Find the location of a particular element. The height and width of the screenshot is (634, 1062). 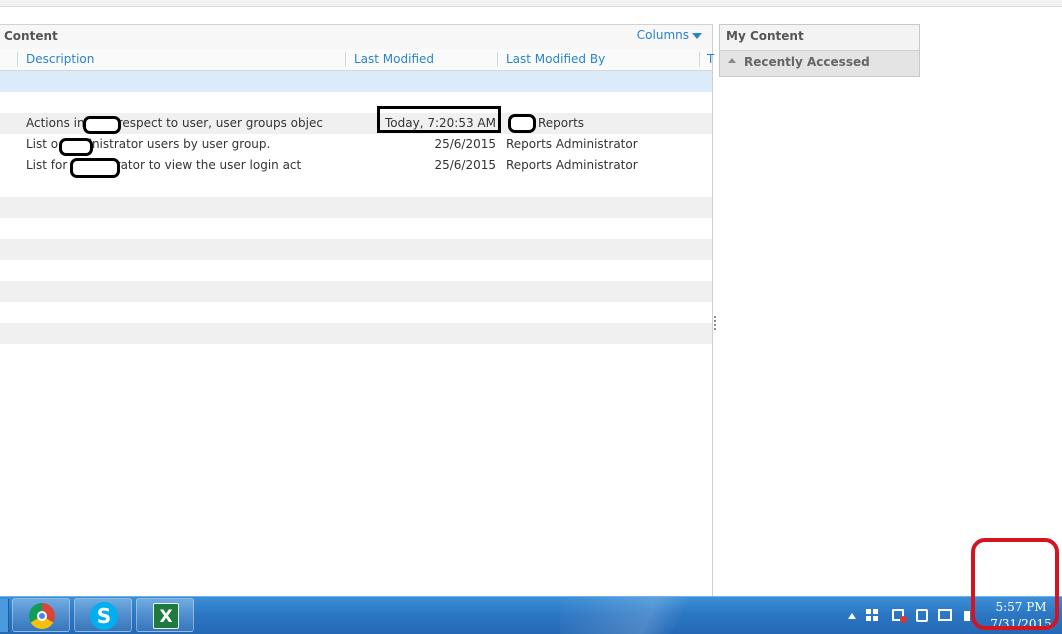

power-icon is located at coordinates (922, 615).